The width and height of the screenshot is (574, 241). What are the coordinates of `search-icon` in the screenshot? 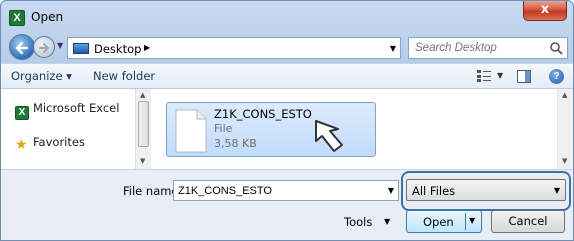 It's located at (556, 48).